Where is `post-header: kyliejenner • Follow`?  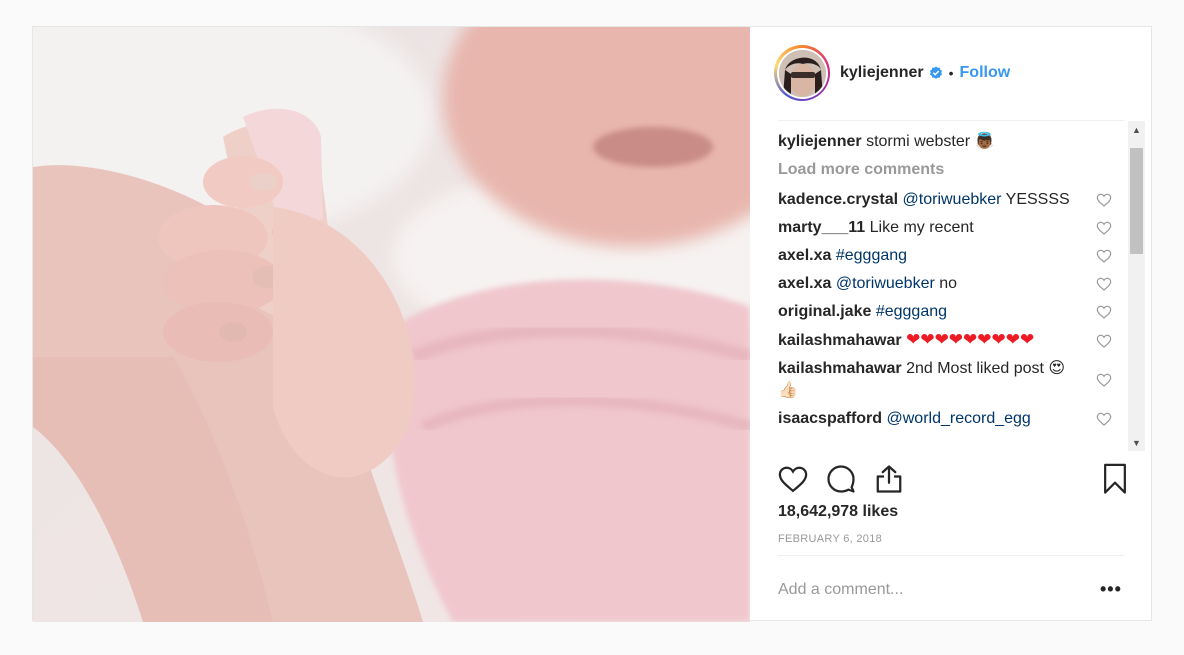
post-header: kyliejenner • Follow is located at coordinates (892, 73).